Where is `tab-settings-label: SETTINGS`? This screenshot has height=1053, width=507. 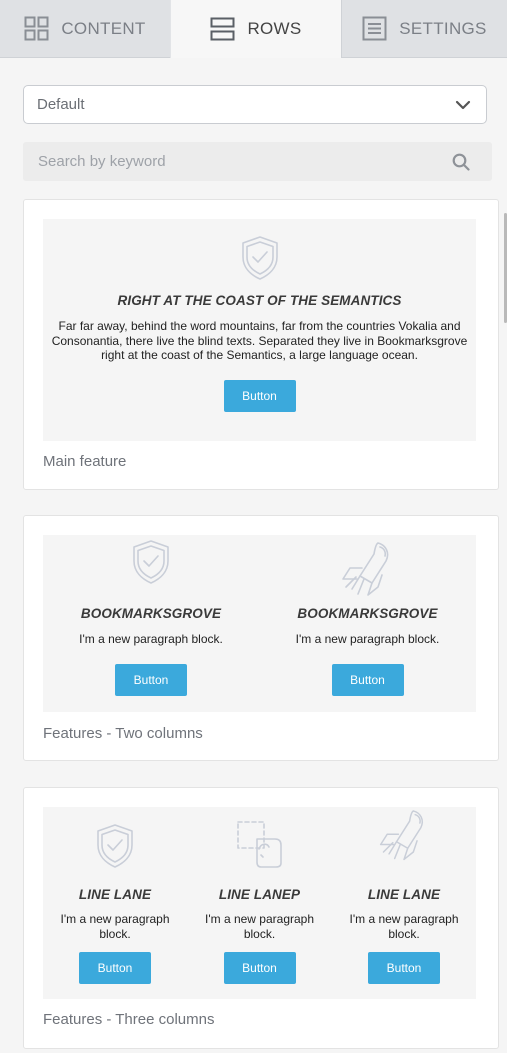
tab-settings-label: SETTINGS is located at coordinates (443, 28).